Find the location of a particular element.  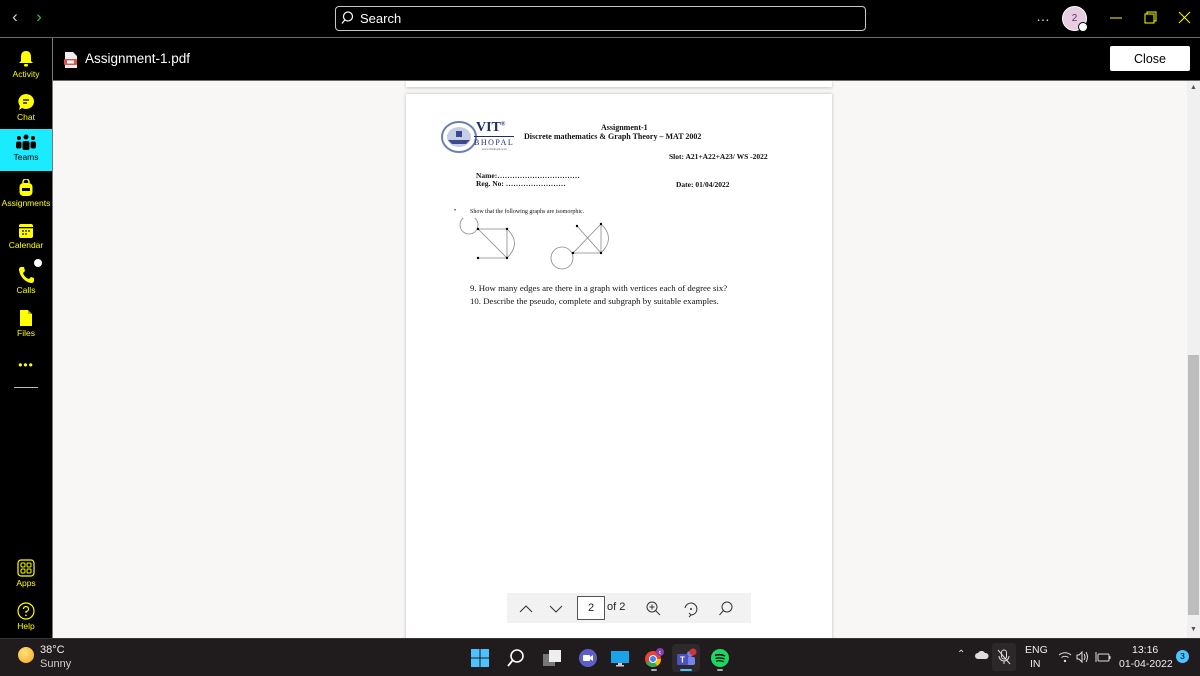

graph-b is located at coordinates (579, 246).